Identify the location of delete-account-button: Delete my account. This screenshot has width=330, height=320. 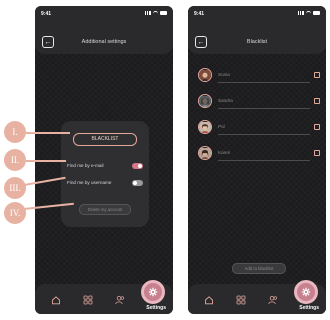
(105, 209).